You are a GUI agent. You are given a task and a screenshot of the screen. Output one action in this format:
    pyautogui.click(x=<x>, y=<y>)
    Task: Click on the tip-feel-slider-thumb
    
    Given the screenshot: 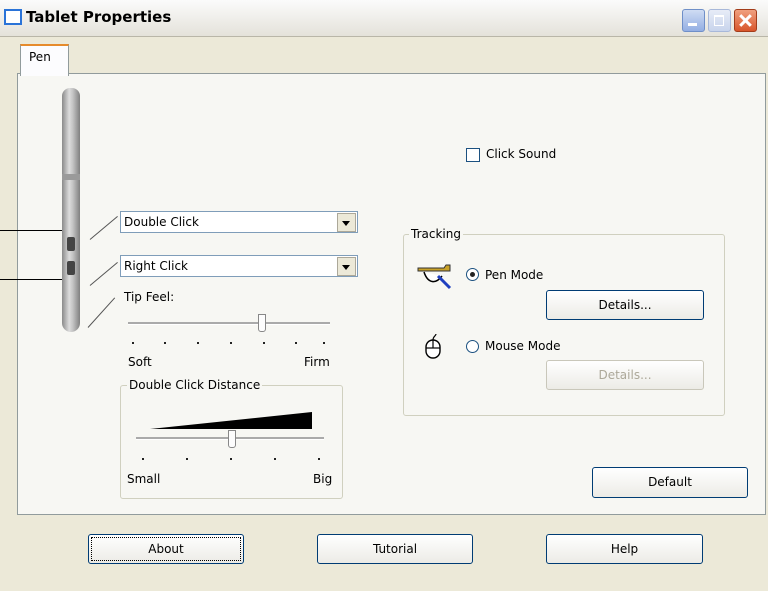 What is the action you would take?
    pyautogui.click(x=262, y=323)
    